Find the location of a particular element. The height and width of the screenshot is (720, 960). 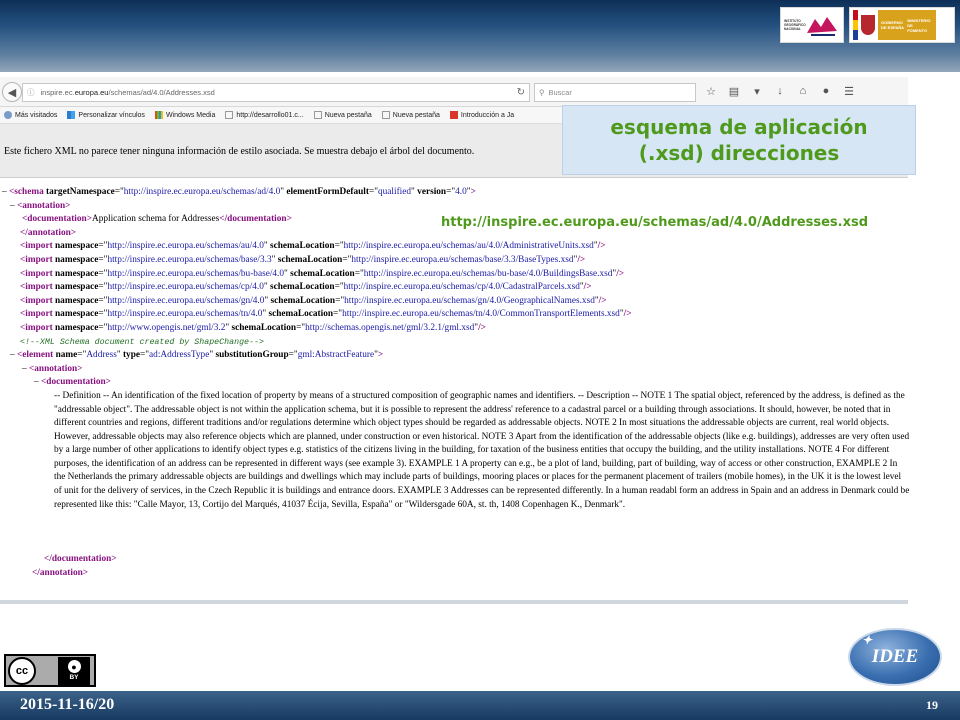

by-icon: ● BY is located at coordinates (74, 670).